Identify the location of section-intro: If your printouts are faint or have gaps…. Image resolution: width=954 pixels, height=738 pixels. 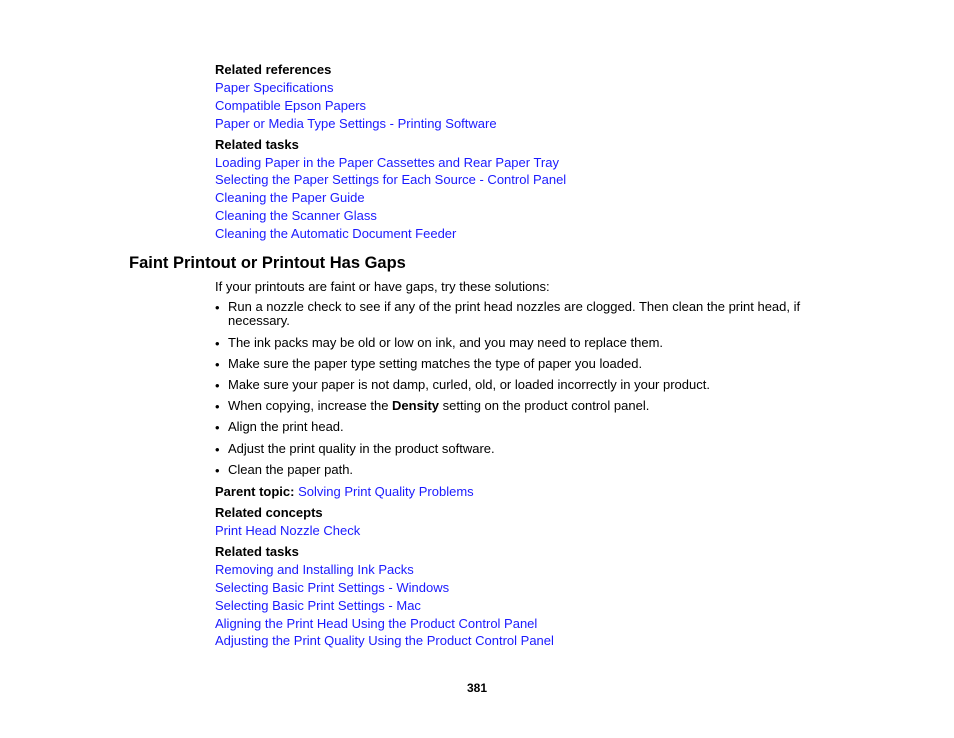
(382, 286).